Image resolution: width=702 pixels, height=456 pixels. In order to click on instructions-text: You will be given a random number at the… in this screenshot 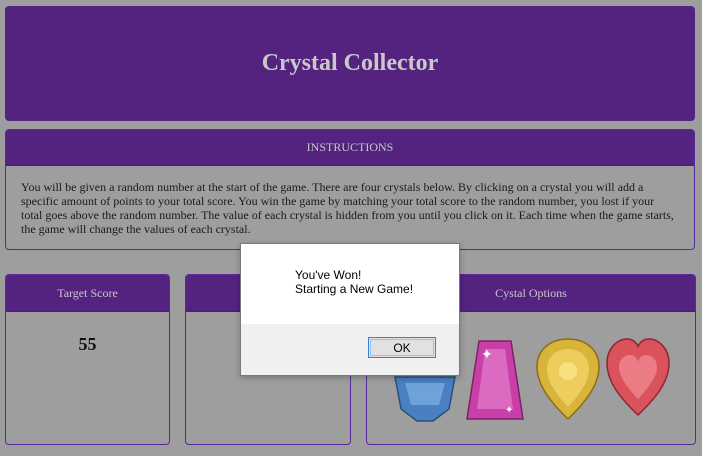, I will do `click(347, 208)`.